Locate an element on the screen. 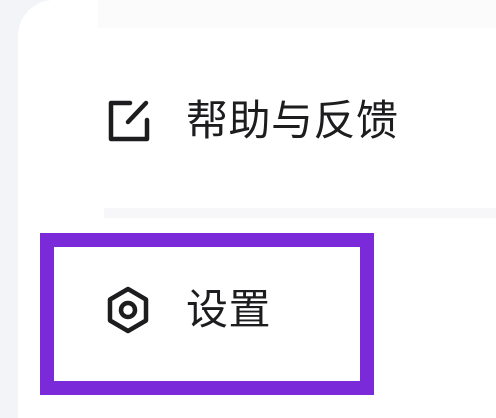 This screenshot has width=496, height=418. menu-divider is located at coordinates (300, 213).